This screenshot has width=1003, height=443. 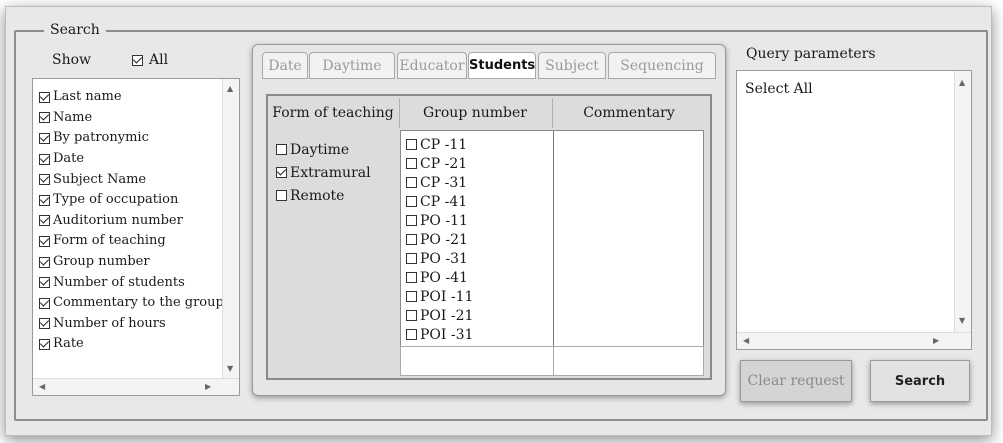 I want to click on query-parameters-title: Query parameters, so click(x=811, y=54).